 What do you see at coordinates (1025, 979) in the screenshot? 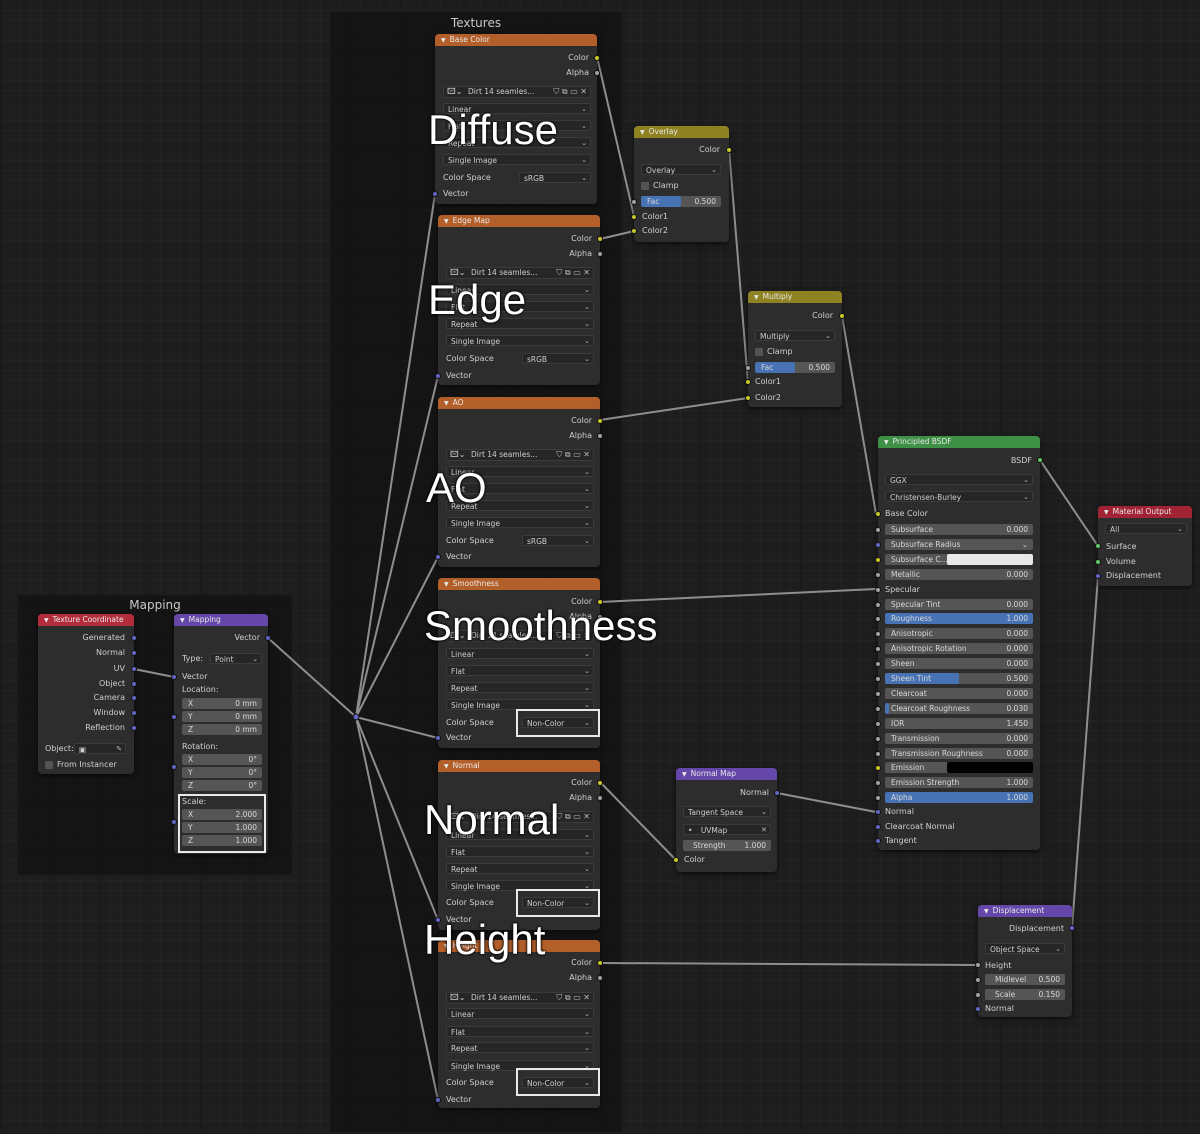
I see `midlevel-field: Midlevel 0.500` at bounding box center [1025, 979].